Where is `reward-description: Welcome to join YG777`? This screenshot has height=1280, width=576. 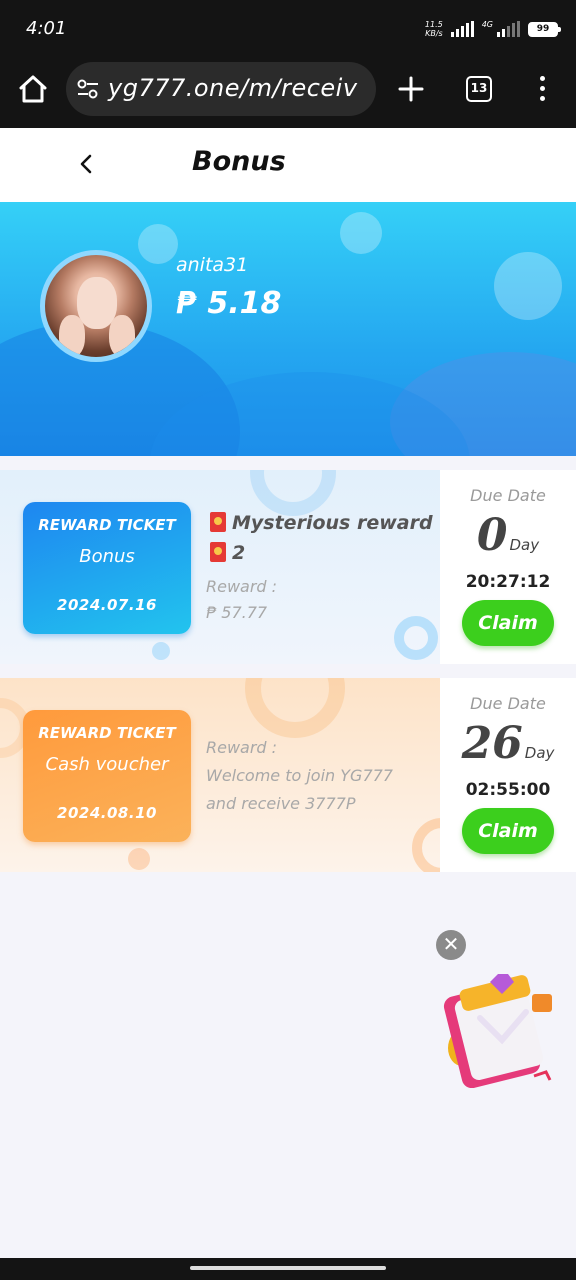 reward-description: Welcome to join YG777 is located at coordinates (299, 775).